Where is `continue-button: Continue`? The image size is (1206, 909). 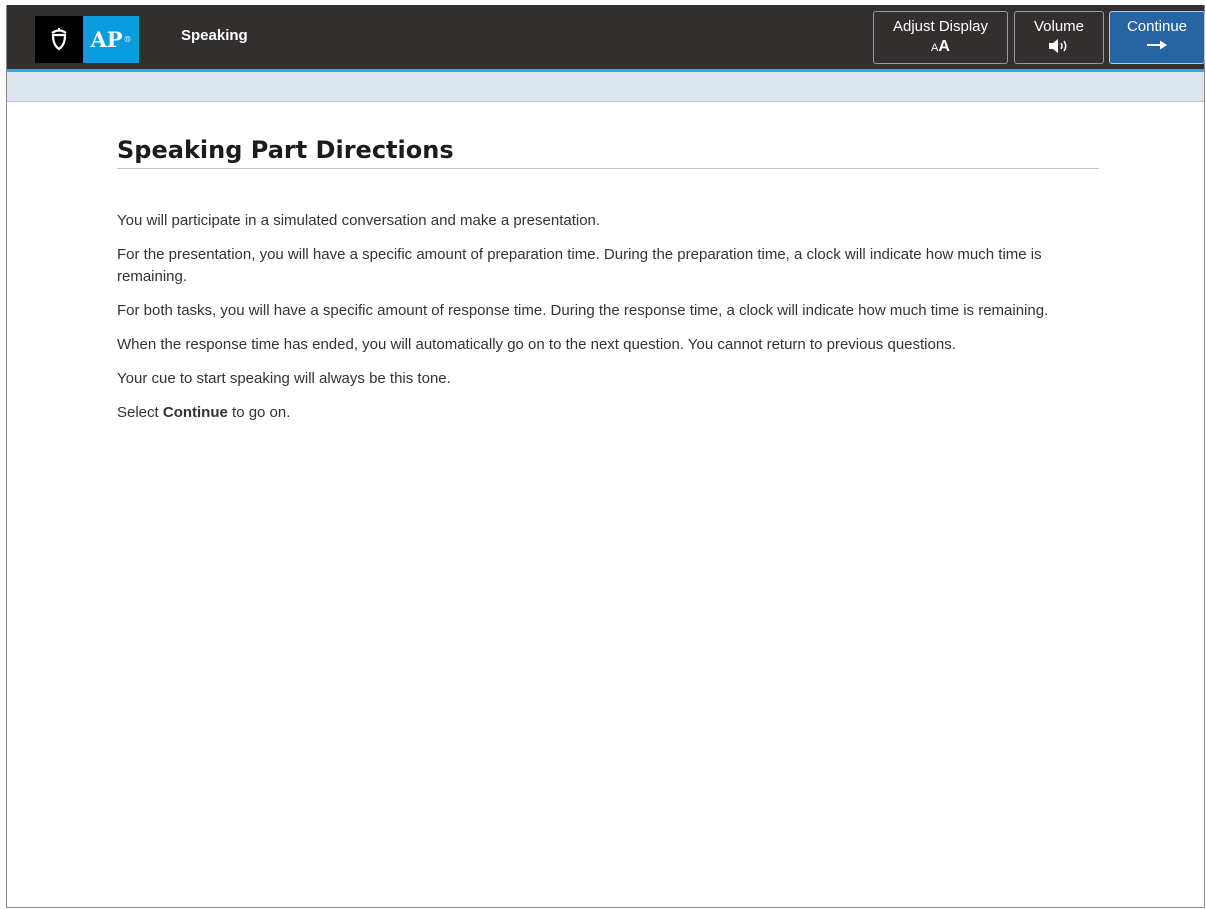 continue-button: Continue is located at coordinates (1157, 37).